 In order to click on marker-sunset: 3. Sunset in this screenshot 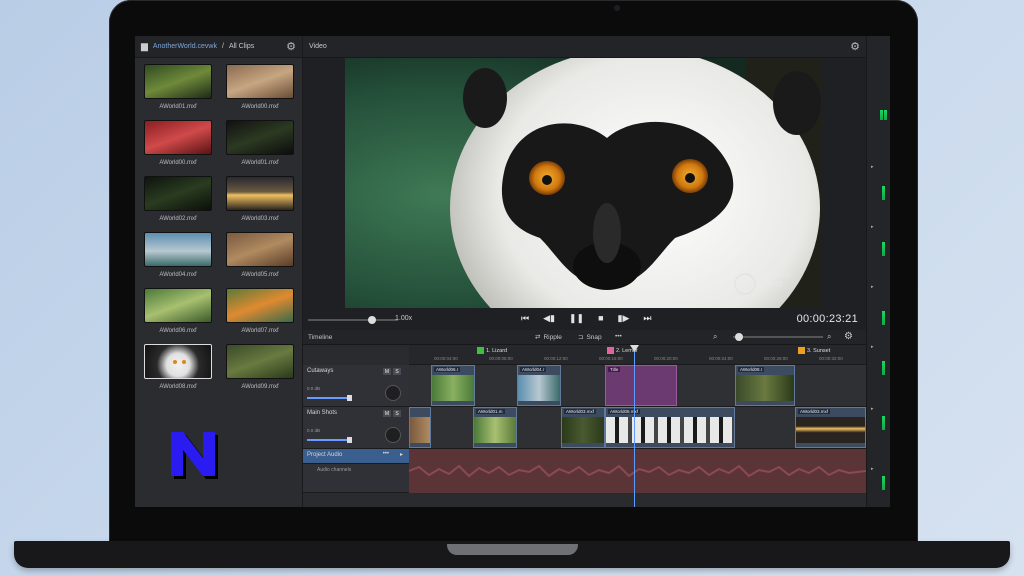, I will do `click(814, 350)`.